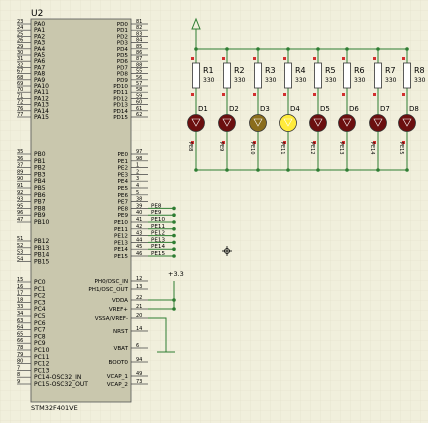 This screenshot has width=428, height=423. Describe the element at coordinates (139, 65) in the screenshot. I see `chip-pin-number: 88` at that location.